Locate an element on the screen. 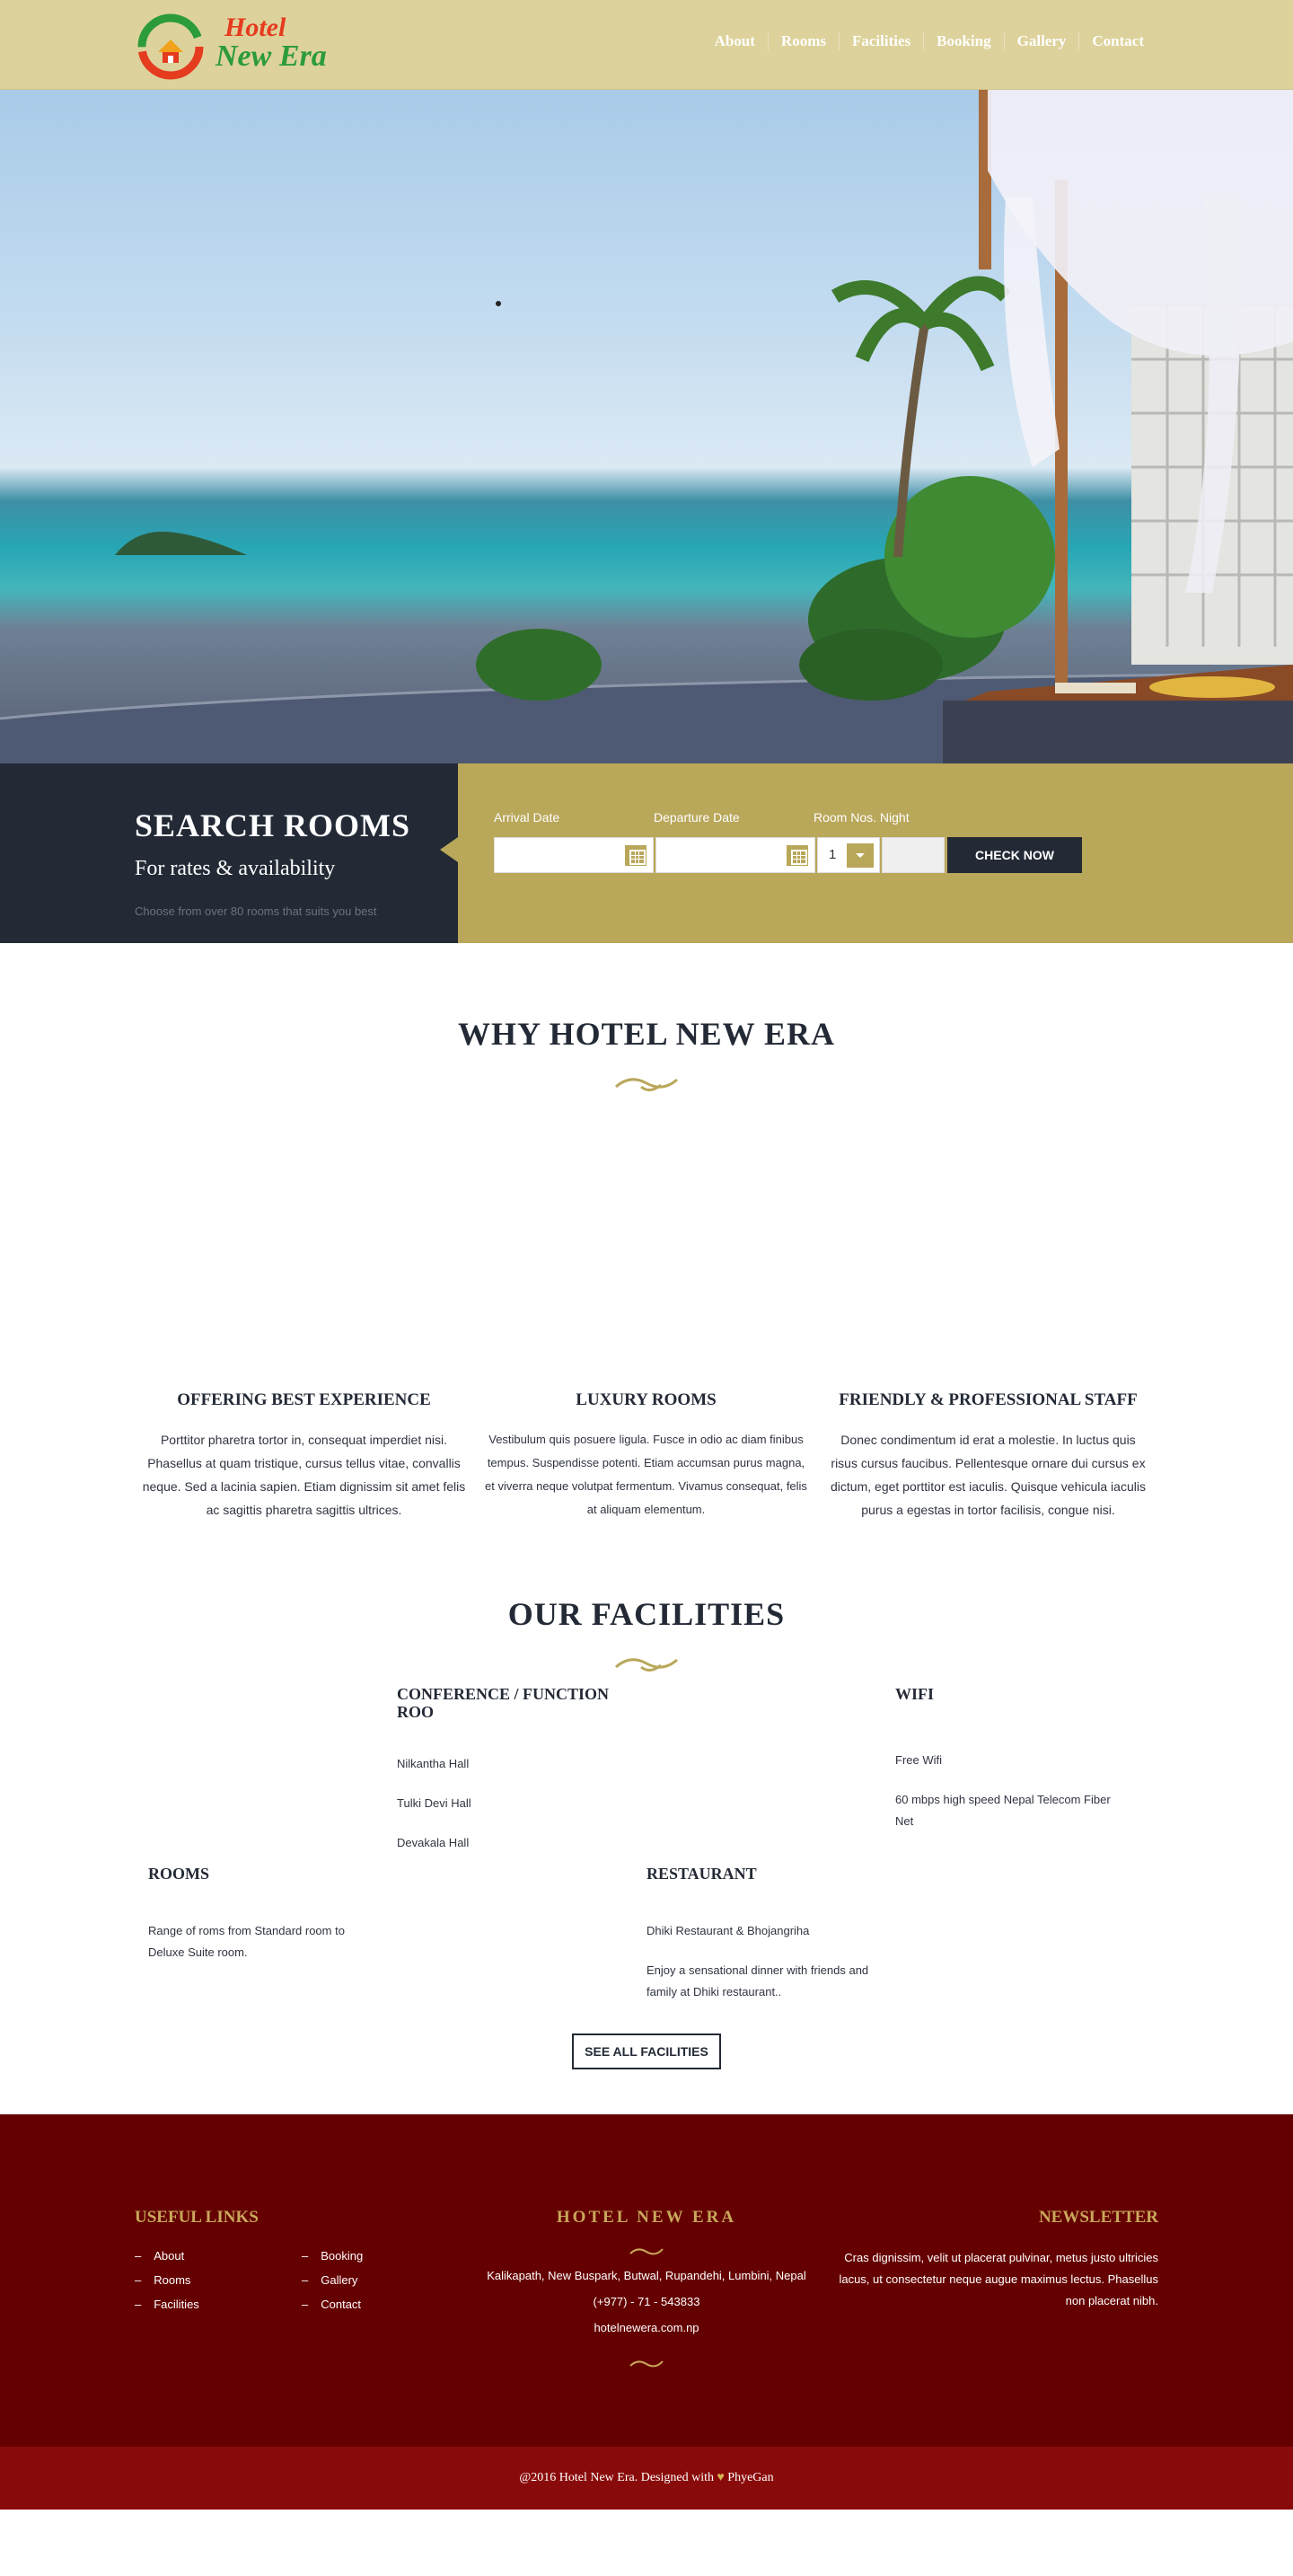  nav-contact: Contact is located at coordinates (1117, 41).